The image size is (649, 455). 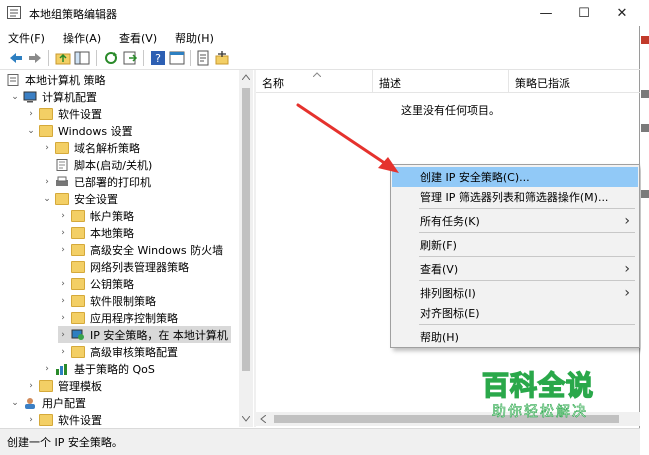 I want to click on tree-item: 本地计算机 策略, so click(x=57, y=79).